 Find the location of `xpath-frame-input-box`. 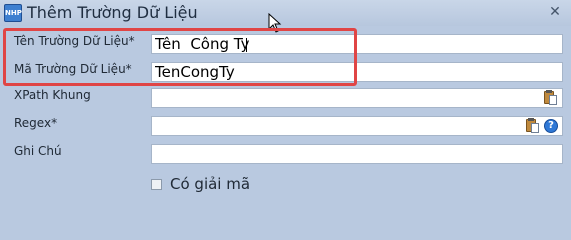

xpath-frame-input-box is located at coordinates (357, 98).